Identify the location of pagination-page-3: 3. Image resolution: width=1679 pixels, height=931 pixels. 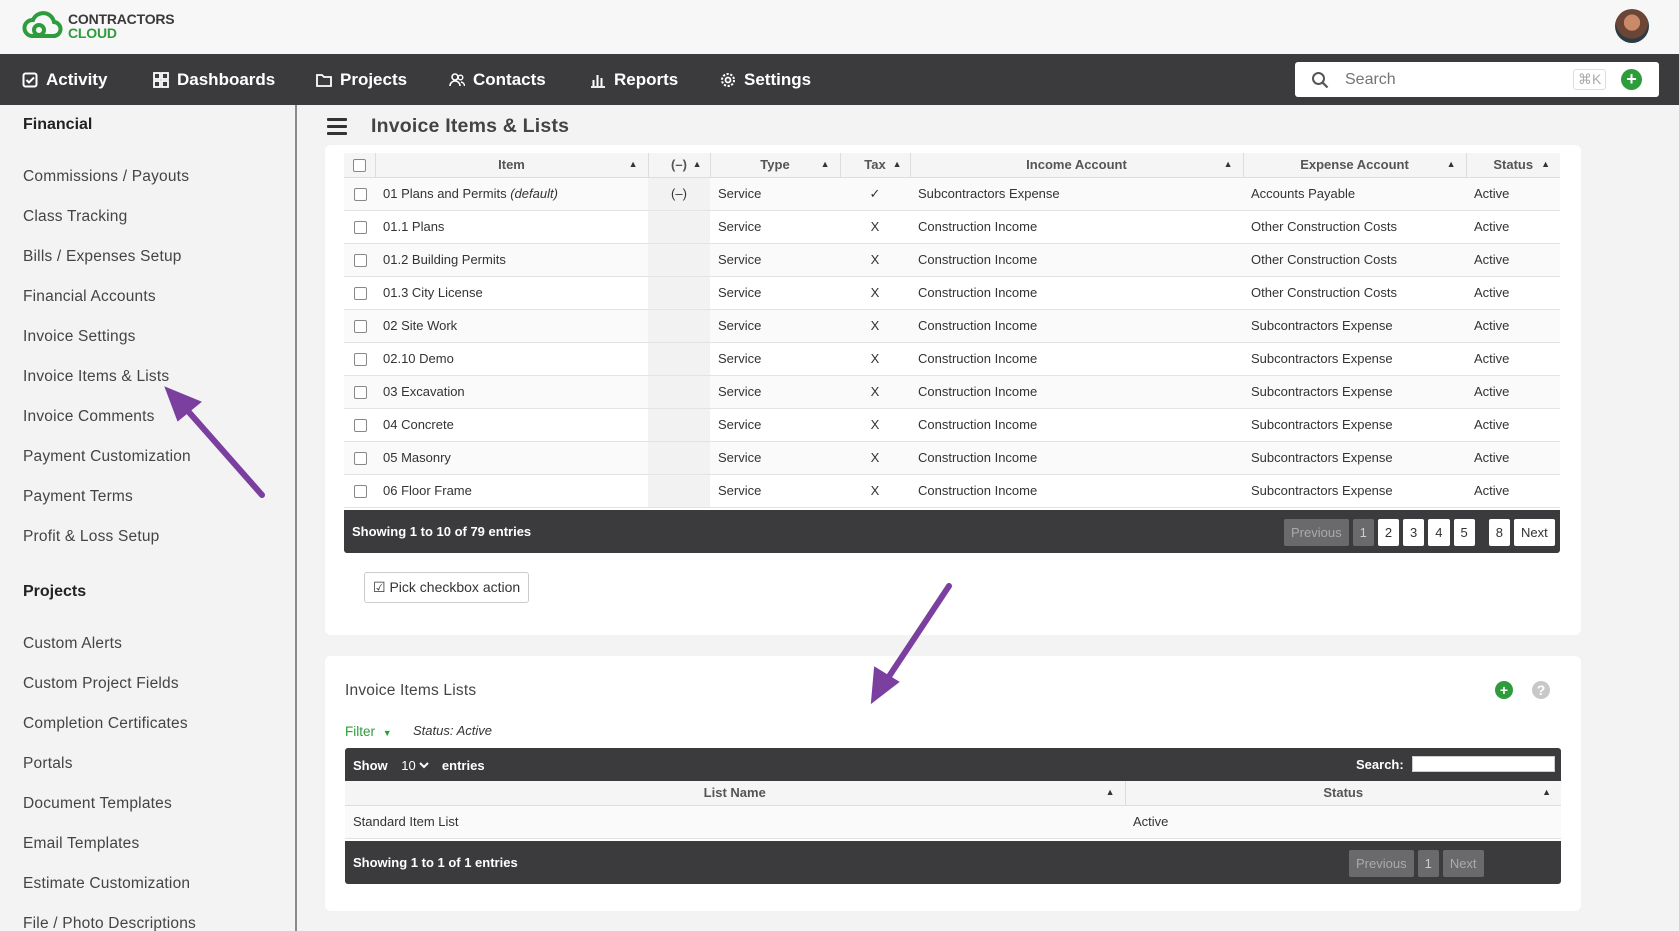
(1414, 532).